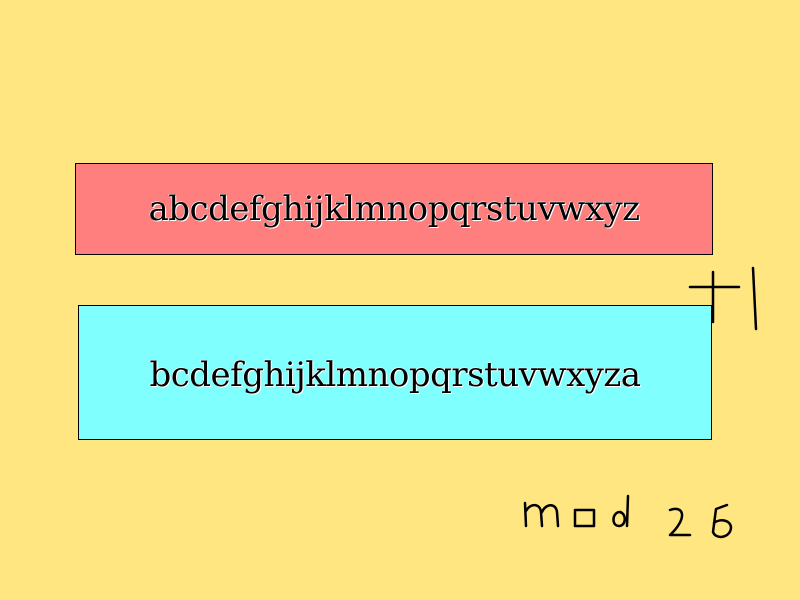 The height and width of the screenshot is (600, 800). I want to click on plaintext-alphabet-box: abcdefghijklmnopqrstuvwxyz, so click(394, 209).